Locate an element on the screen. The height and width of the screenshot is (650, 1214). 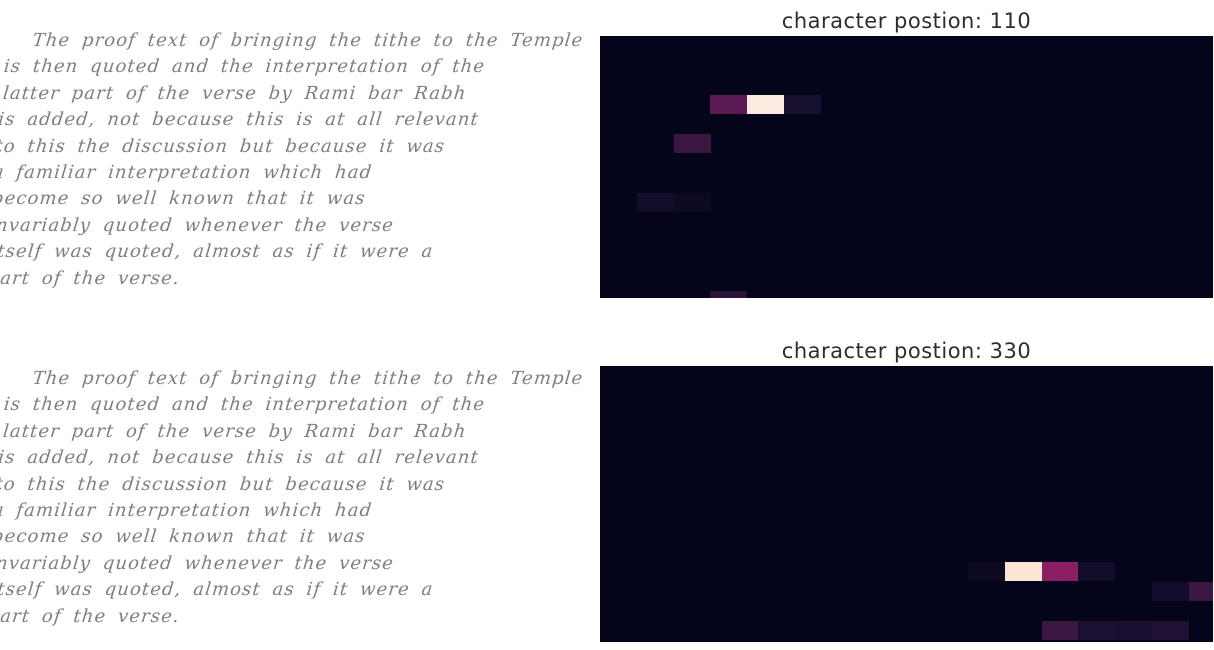
heatmap-caption: character postion: 110 is located at coordinates (906, 21).